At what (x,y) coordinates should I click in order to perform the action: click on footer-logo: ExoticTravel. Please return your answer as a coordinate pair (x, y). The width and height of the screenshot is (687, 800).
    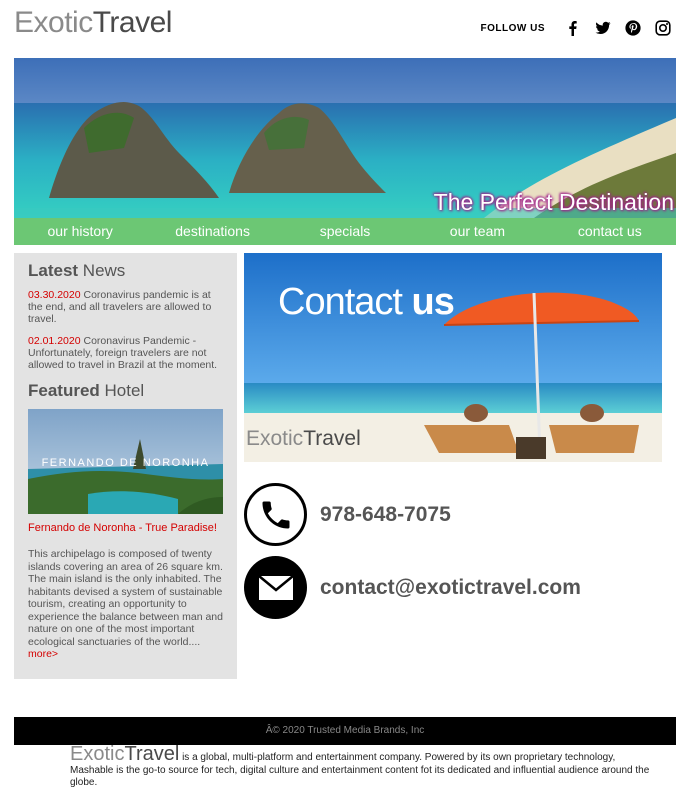
    Looking at the image, I should click on (124, 754).